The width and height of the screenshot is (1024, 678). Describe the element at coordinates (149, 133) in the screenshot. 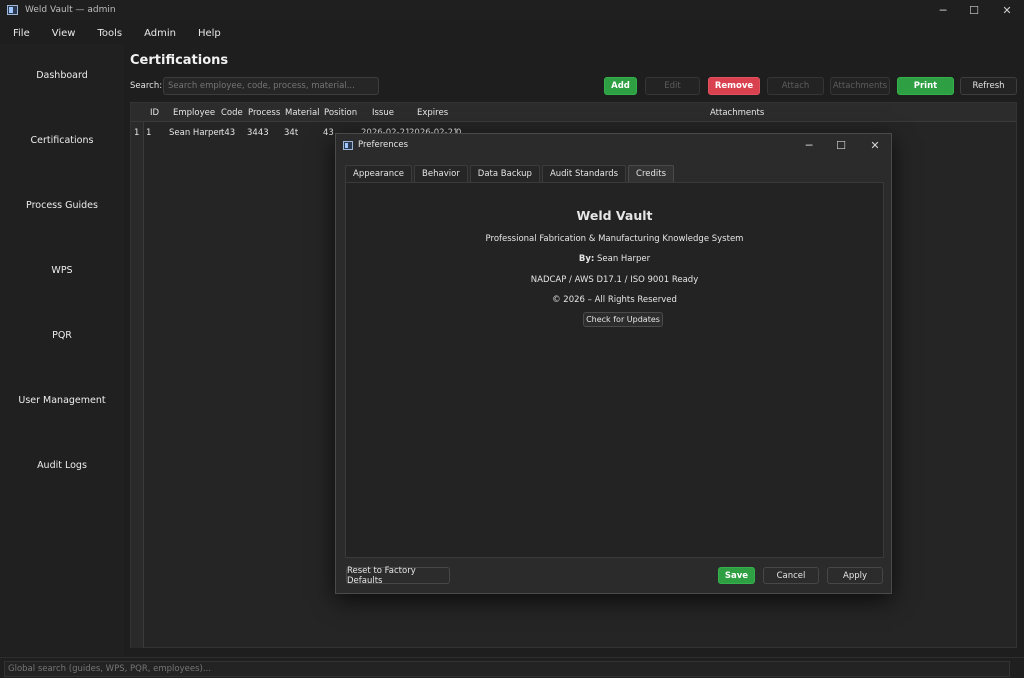

I see `cell-id: 1` at that location.